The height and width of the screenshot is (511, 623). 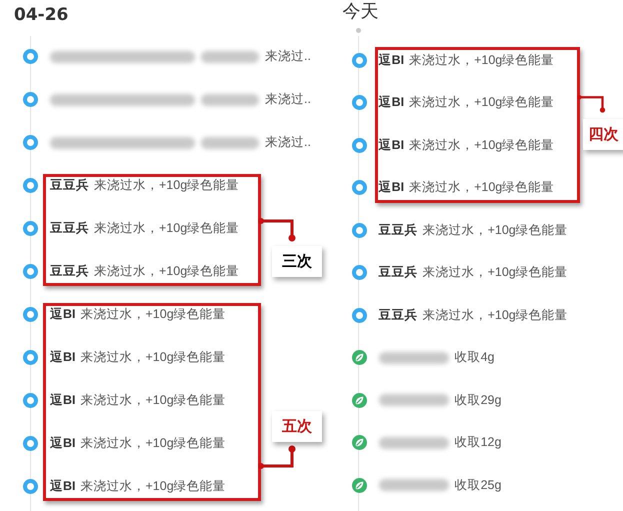 I want to click on timeline-dot, so click(x=358, y=30).